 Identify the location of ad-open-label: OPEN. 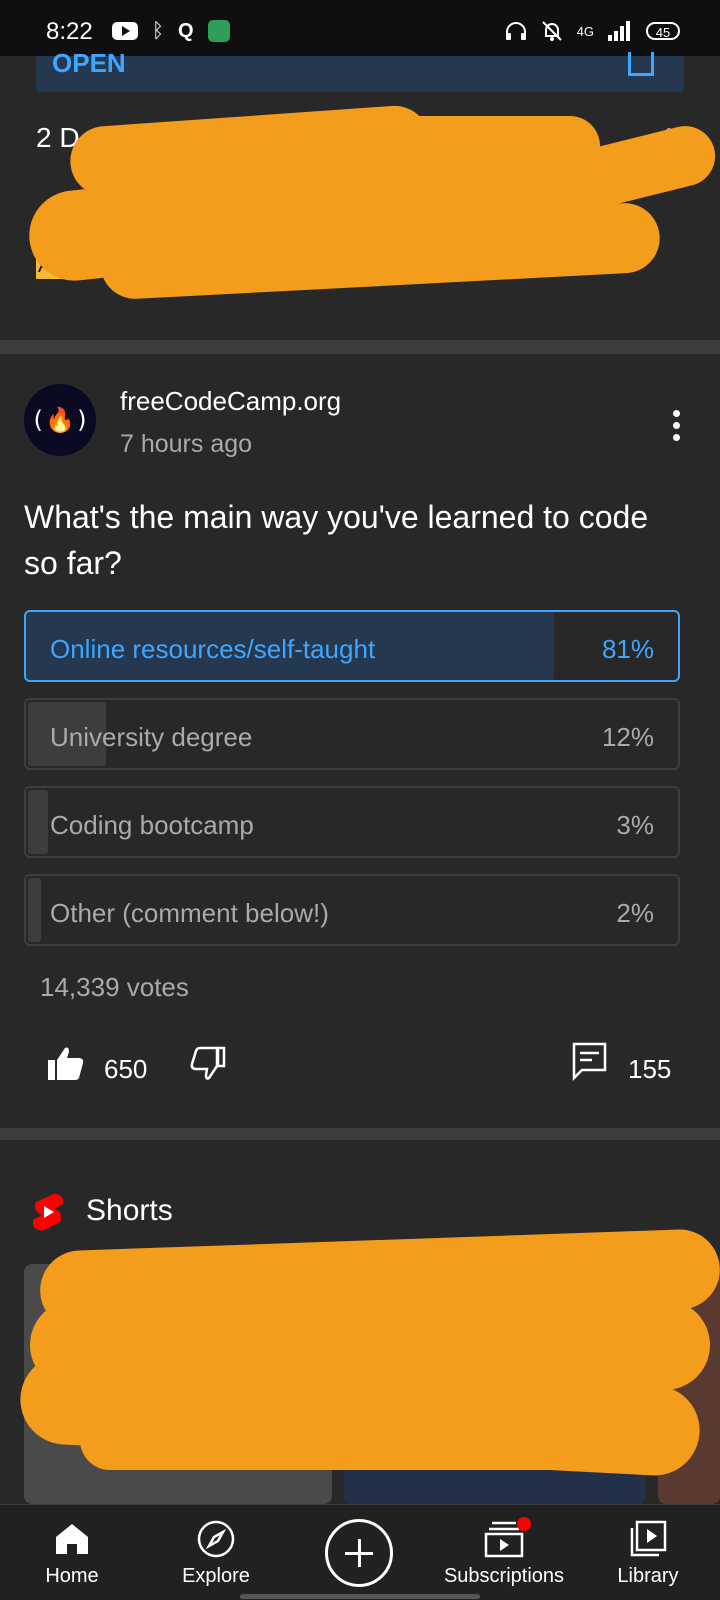
(89, 63).